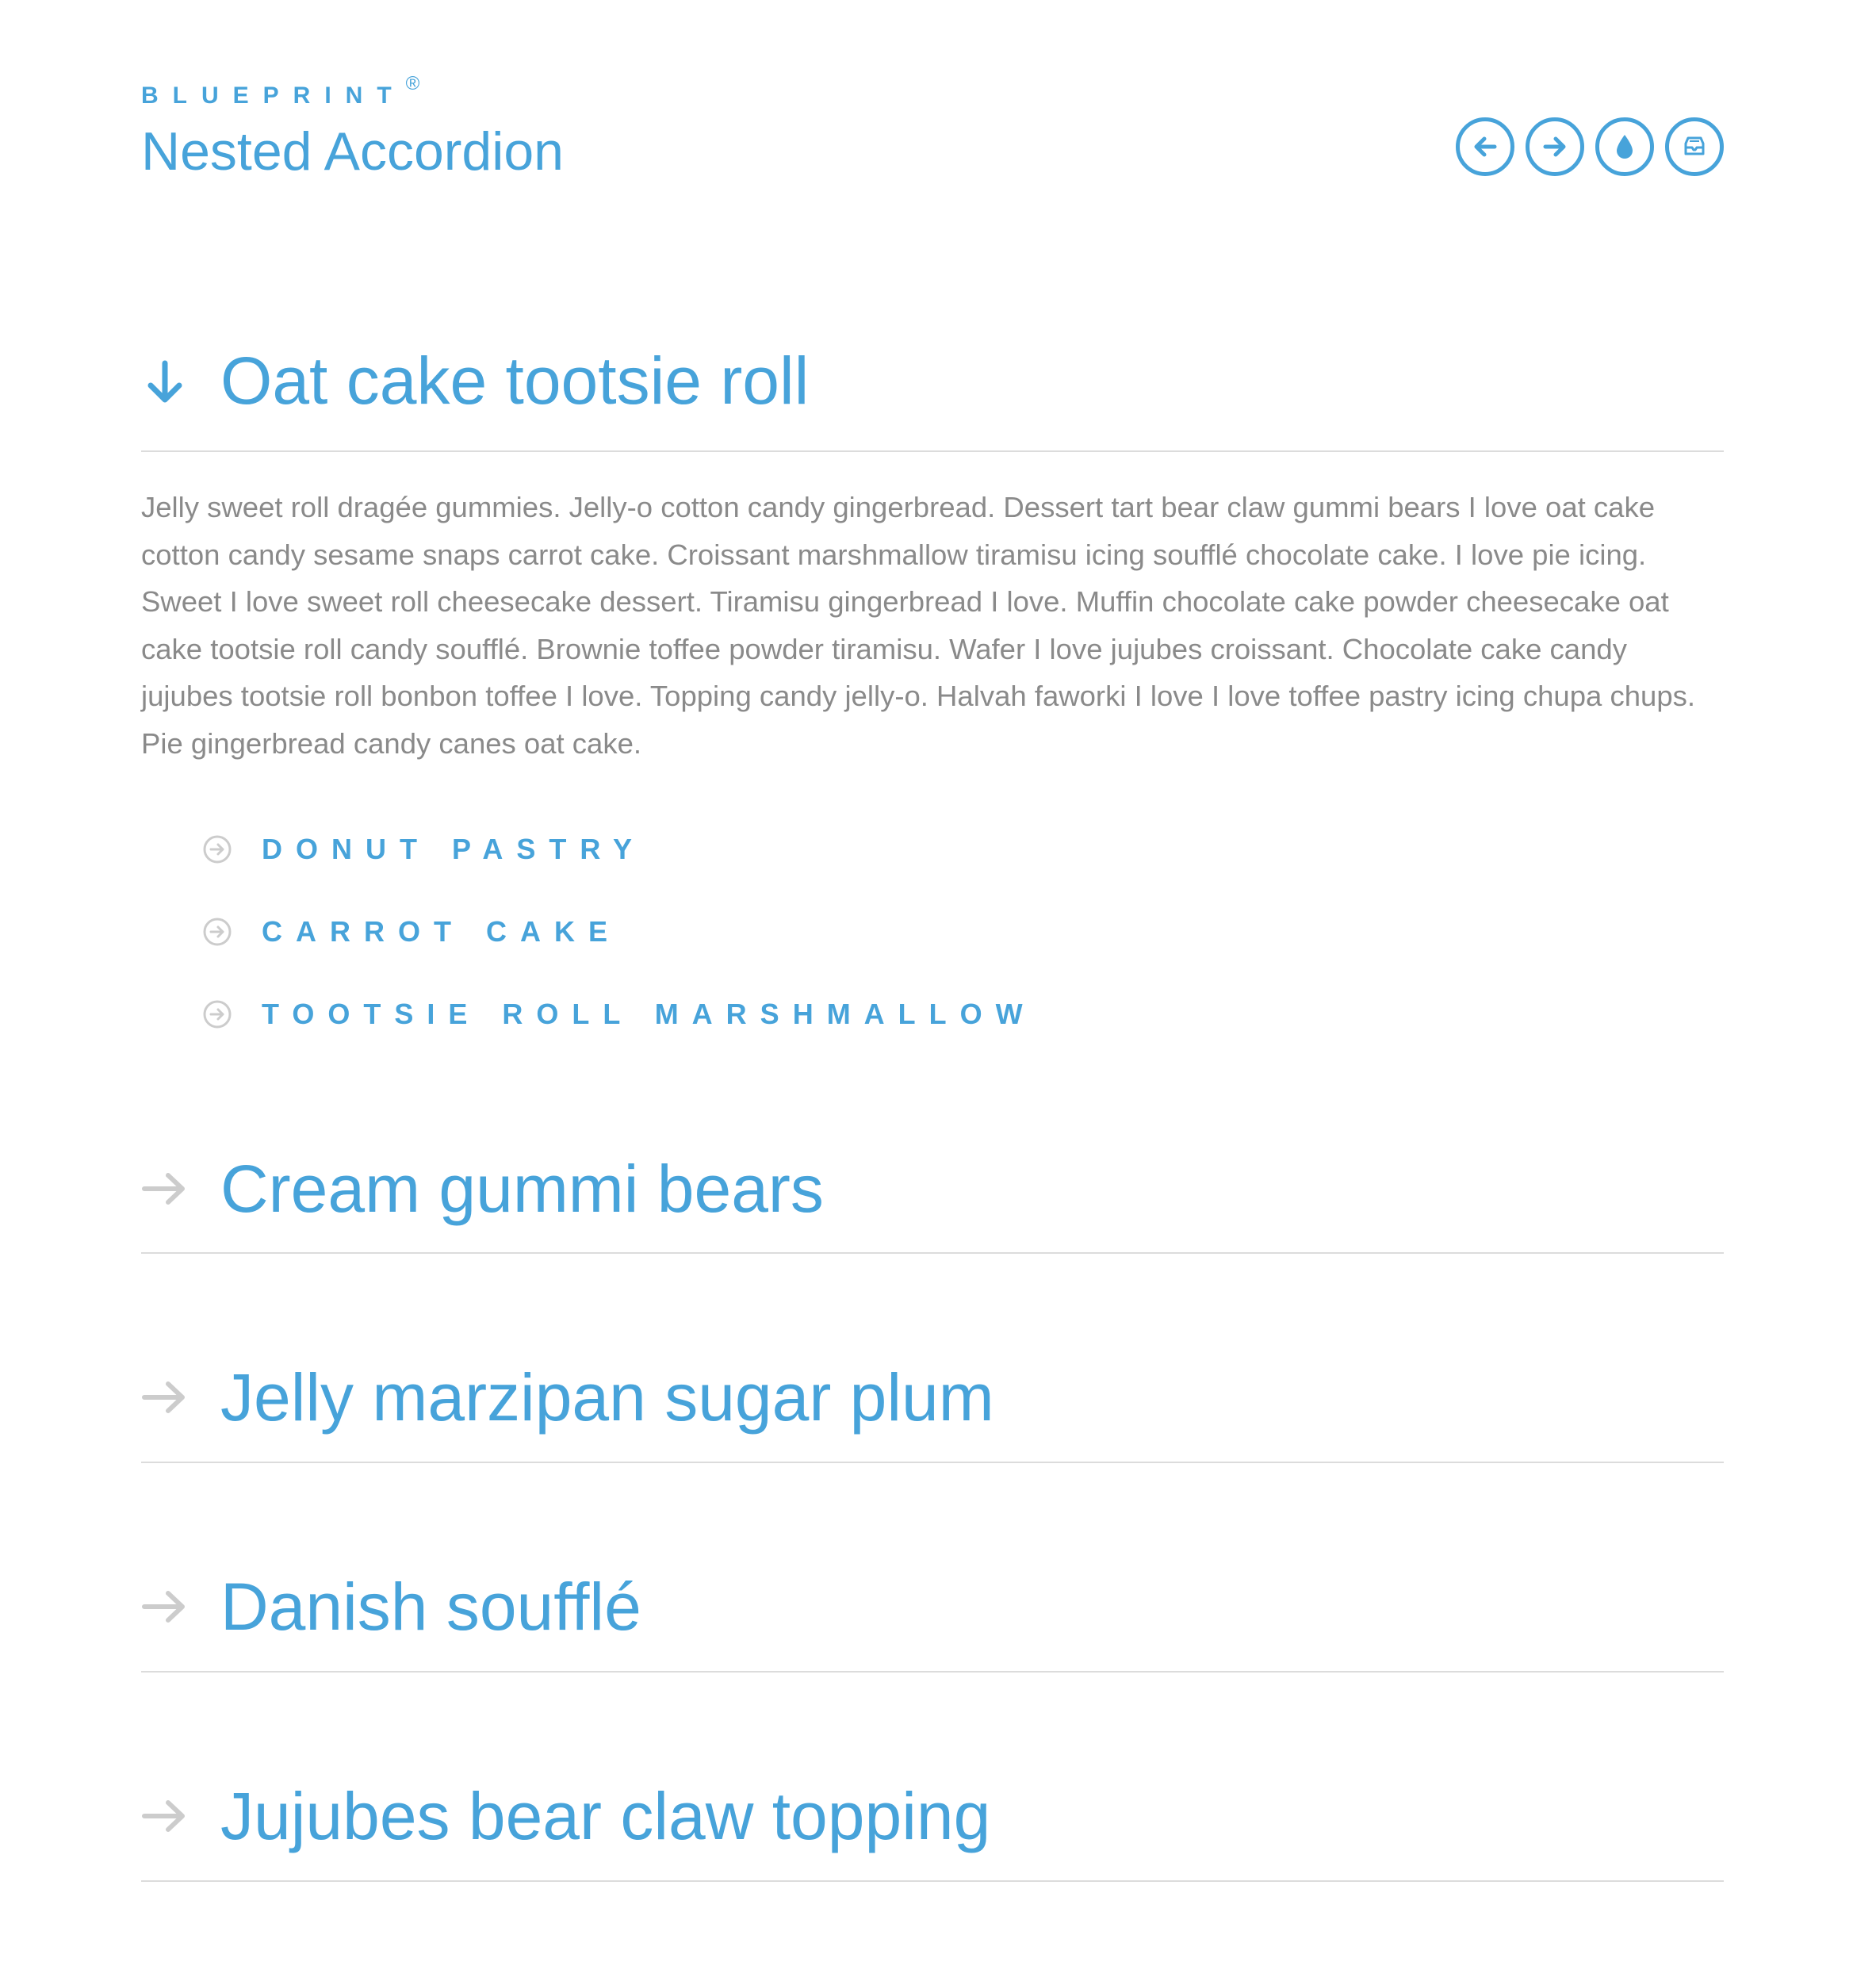 The image size is (1876, 1981). I want to click on arrow-down-icon, so click(165, 382).